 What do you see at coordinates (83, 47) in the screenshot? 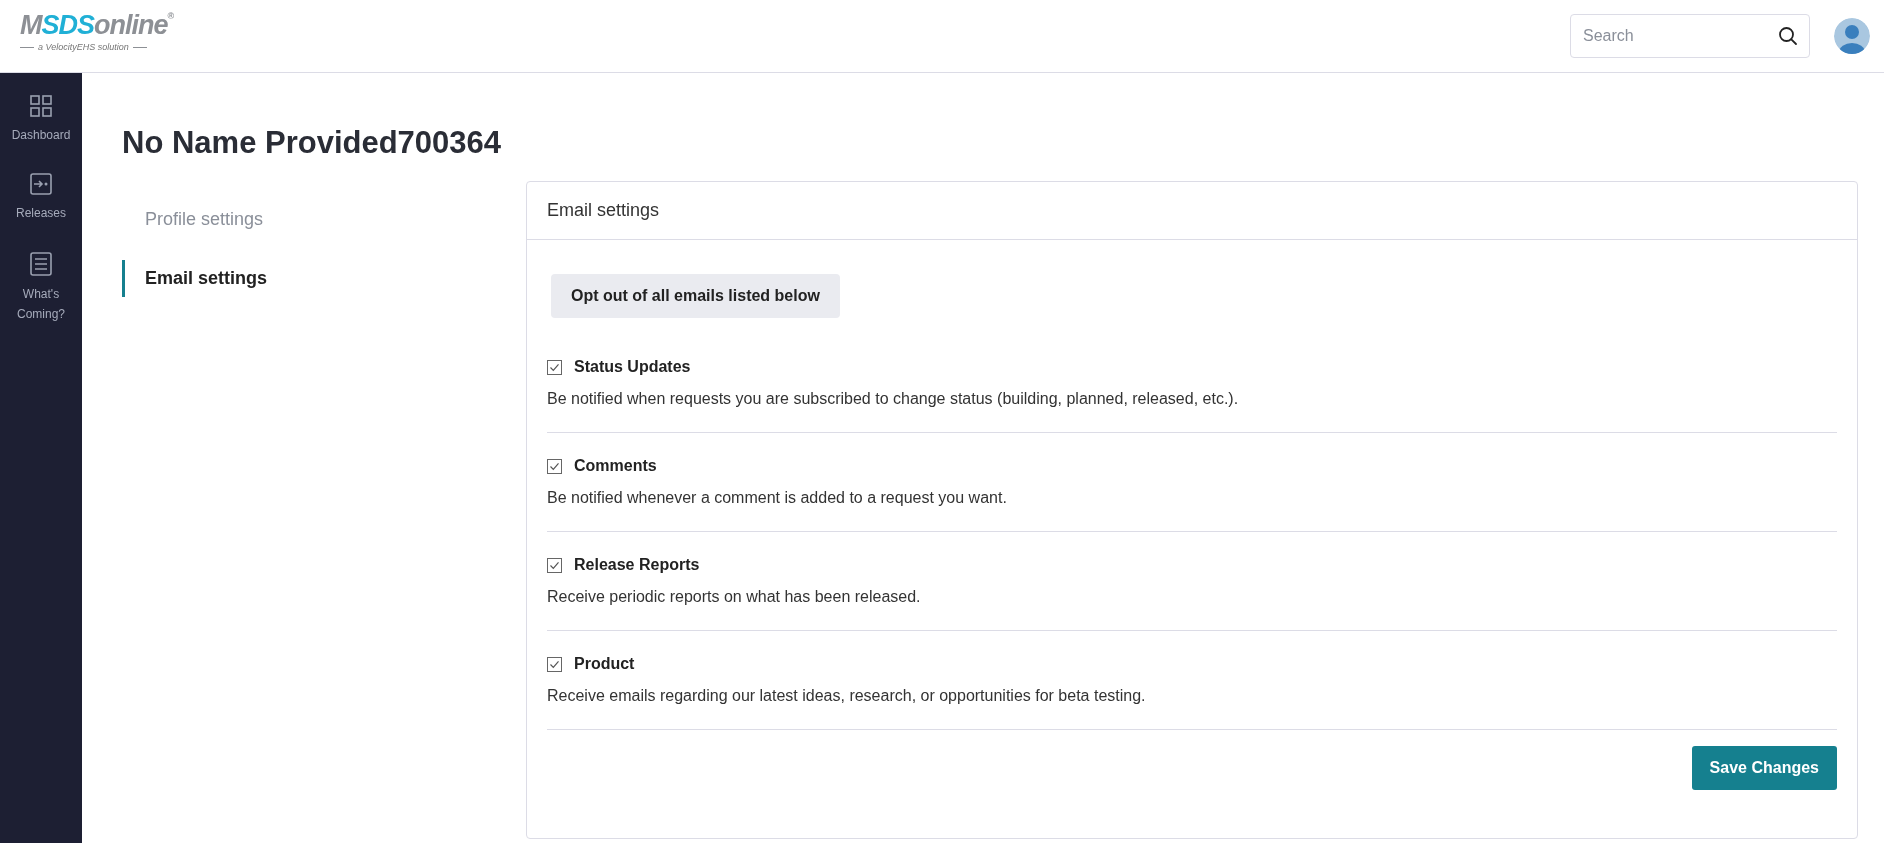
I see `logo-tagline: a VelocityEHS solution` at bounding box center [83, 47].